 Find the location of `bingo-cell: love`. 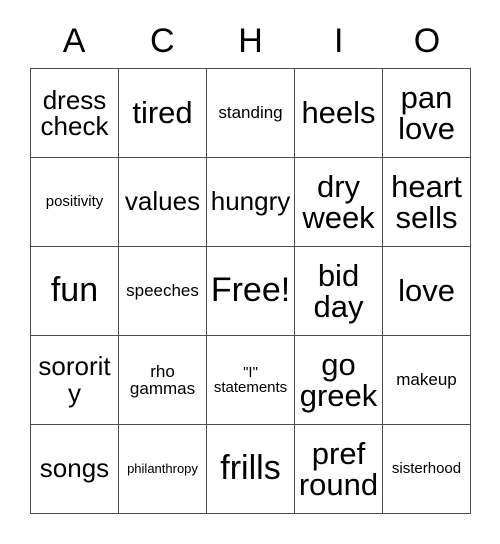

bingo-cell: love is located at coordinates (427, 291).